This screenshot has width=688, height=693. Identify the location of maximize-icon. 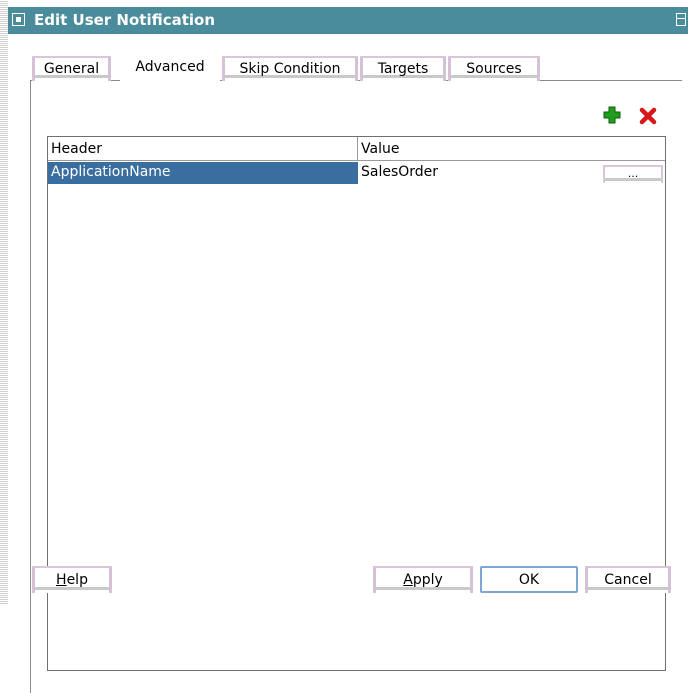
(681, 19).